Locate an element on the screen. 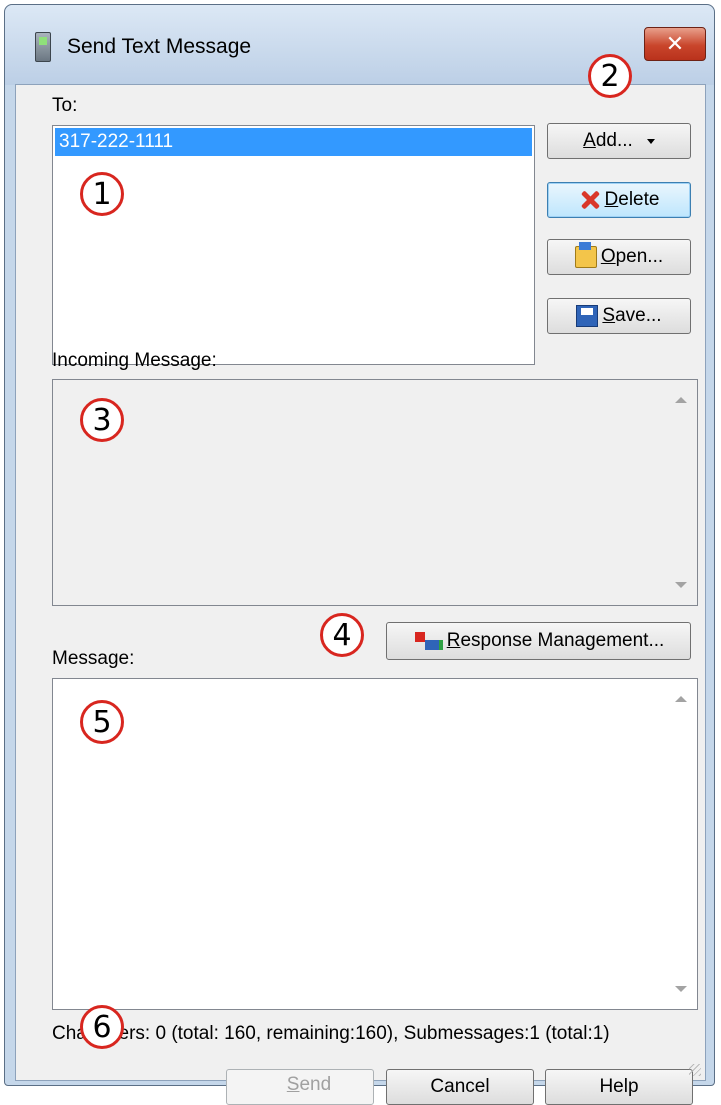 Image resolution: width=721 pixels, height=1105 pixels. cancel-button: Cancel is located at coordinates (460, 1087).